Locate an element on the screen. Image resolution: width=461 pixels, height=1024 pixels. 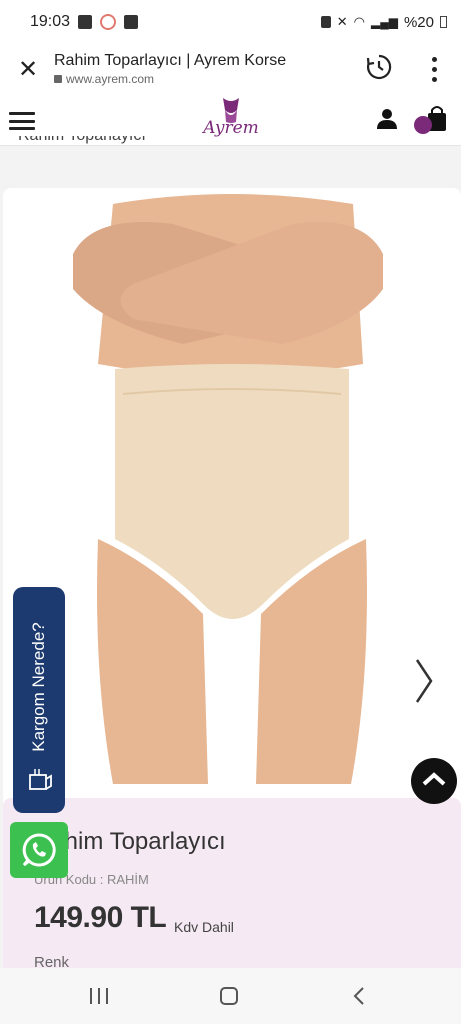
home-icon is located at coordinates (229, 996).